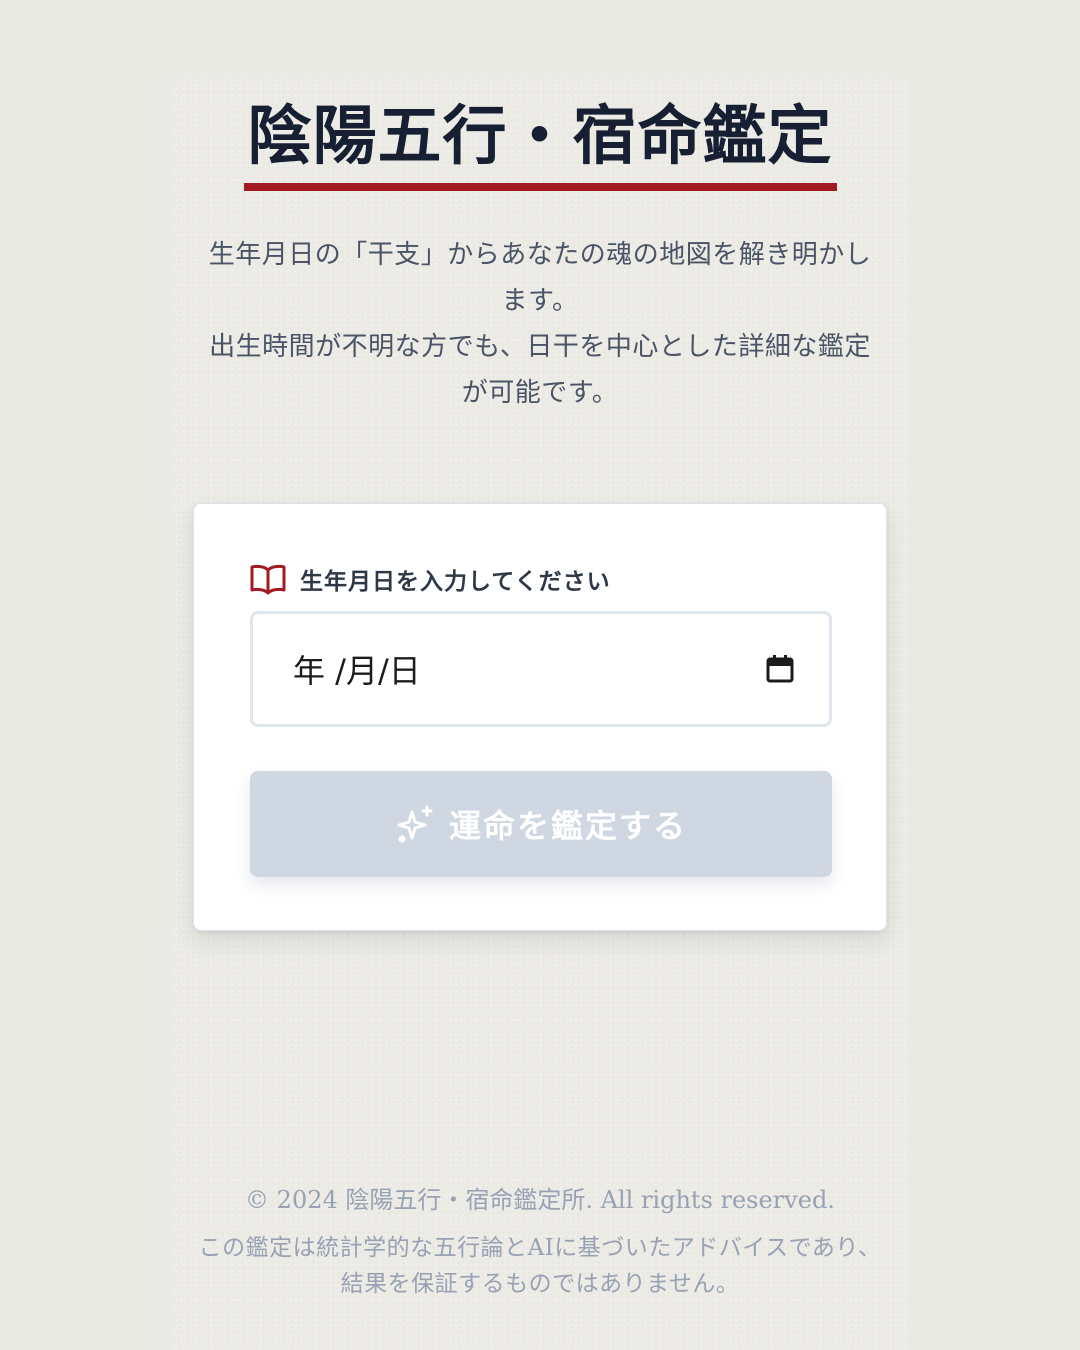 The height and width of the screenshot is (1350, 1080). What do you see at coordinates (540, 1200) in the screenshot?
I see `copyright-text: © 2024 陰陽五行・宿命鑑定所. All rights reserved.` at bounding box center [540, 1200].